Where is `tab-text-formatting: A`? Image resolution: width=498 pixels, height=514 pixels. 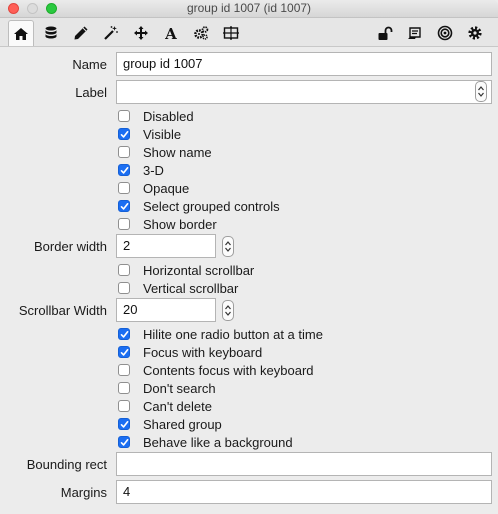 tab-text-formatting: A is located at coordinates (171, 33).